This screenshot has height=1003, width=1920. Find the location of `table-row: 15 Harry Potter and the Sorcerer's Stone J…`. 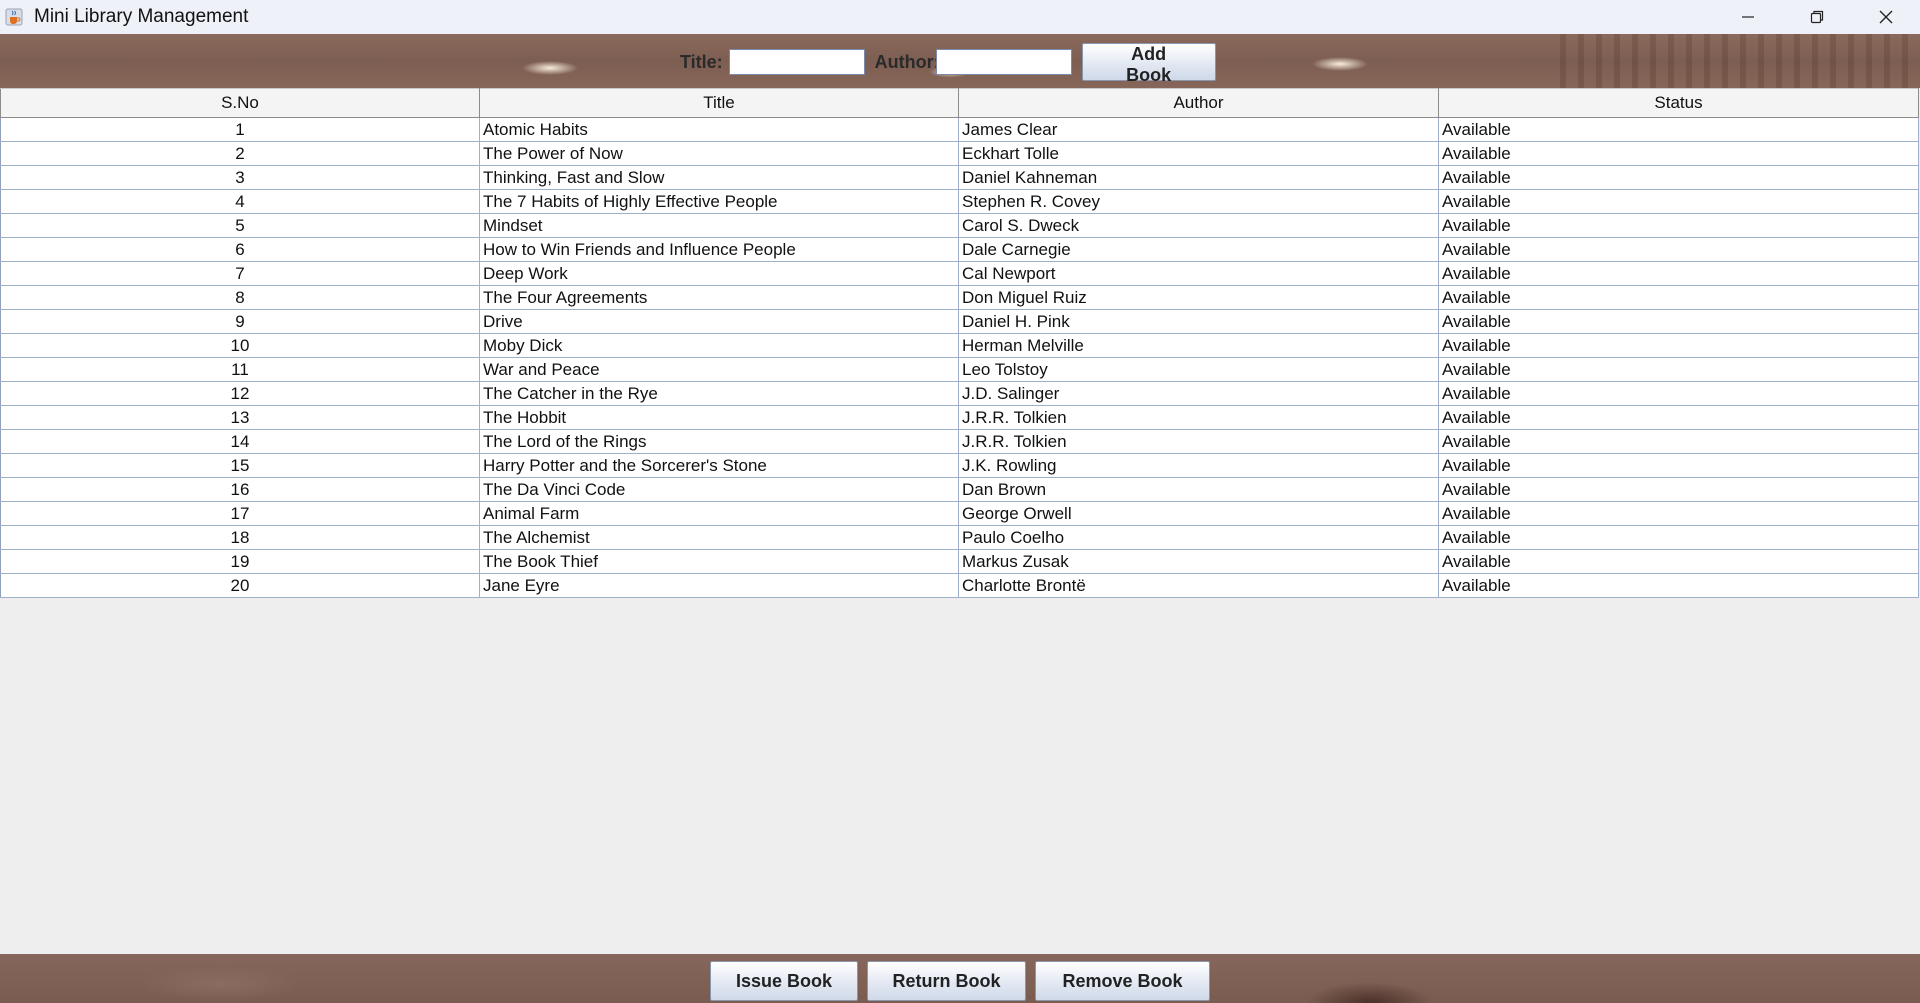

table-row: 15 Harry Potter and the Sorcerer's Stone J… is located at coordinates (959, 465).